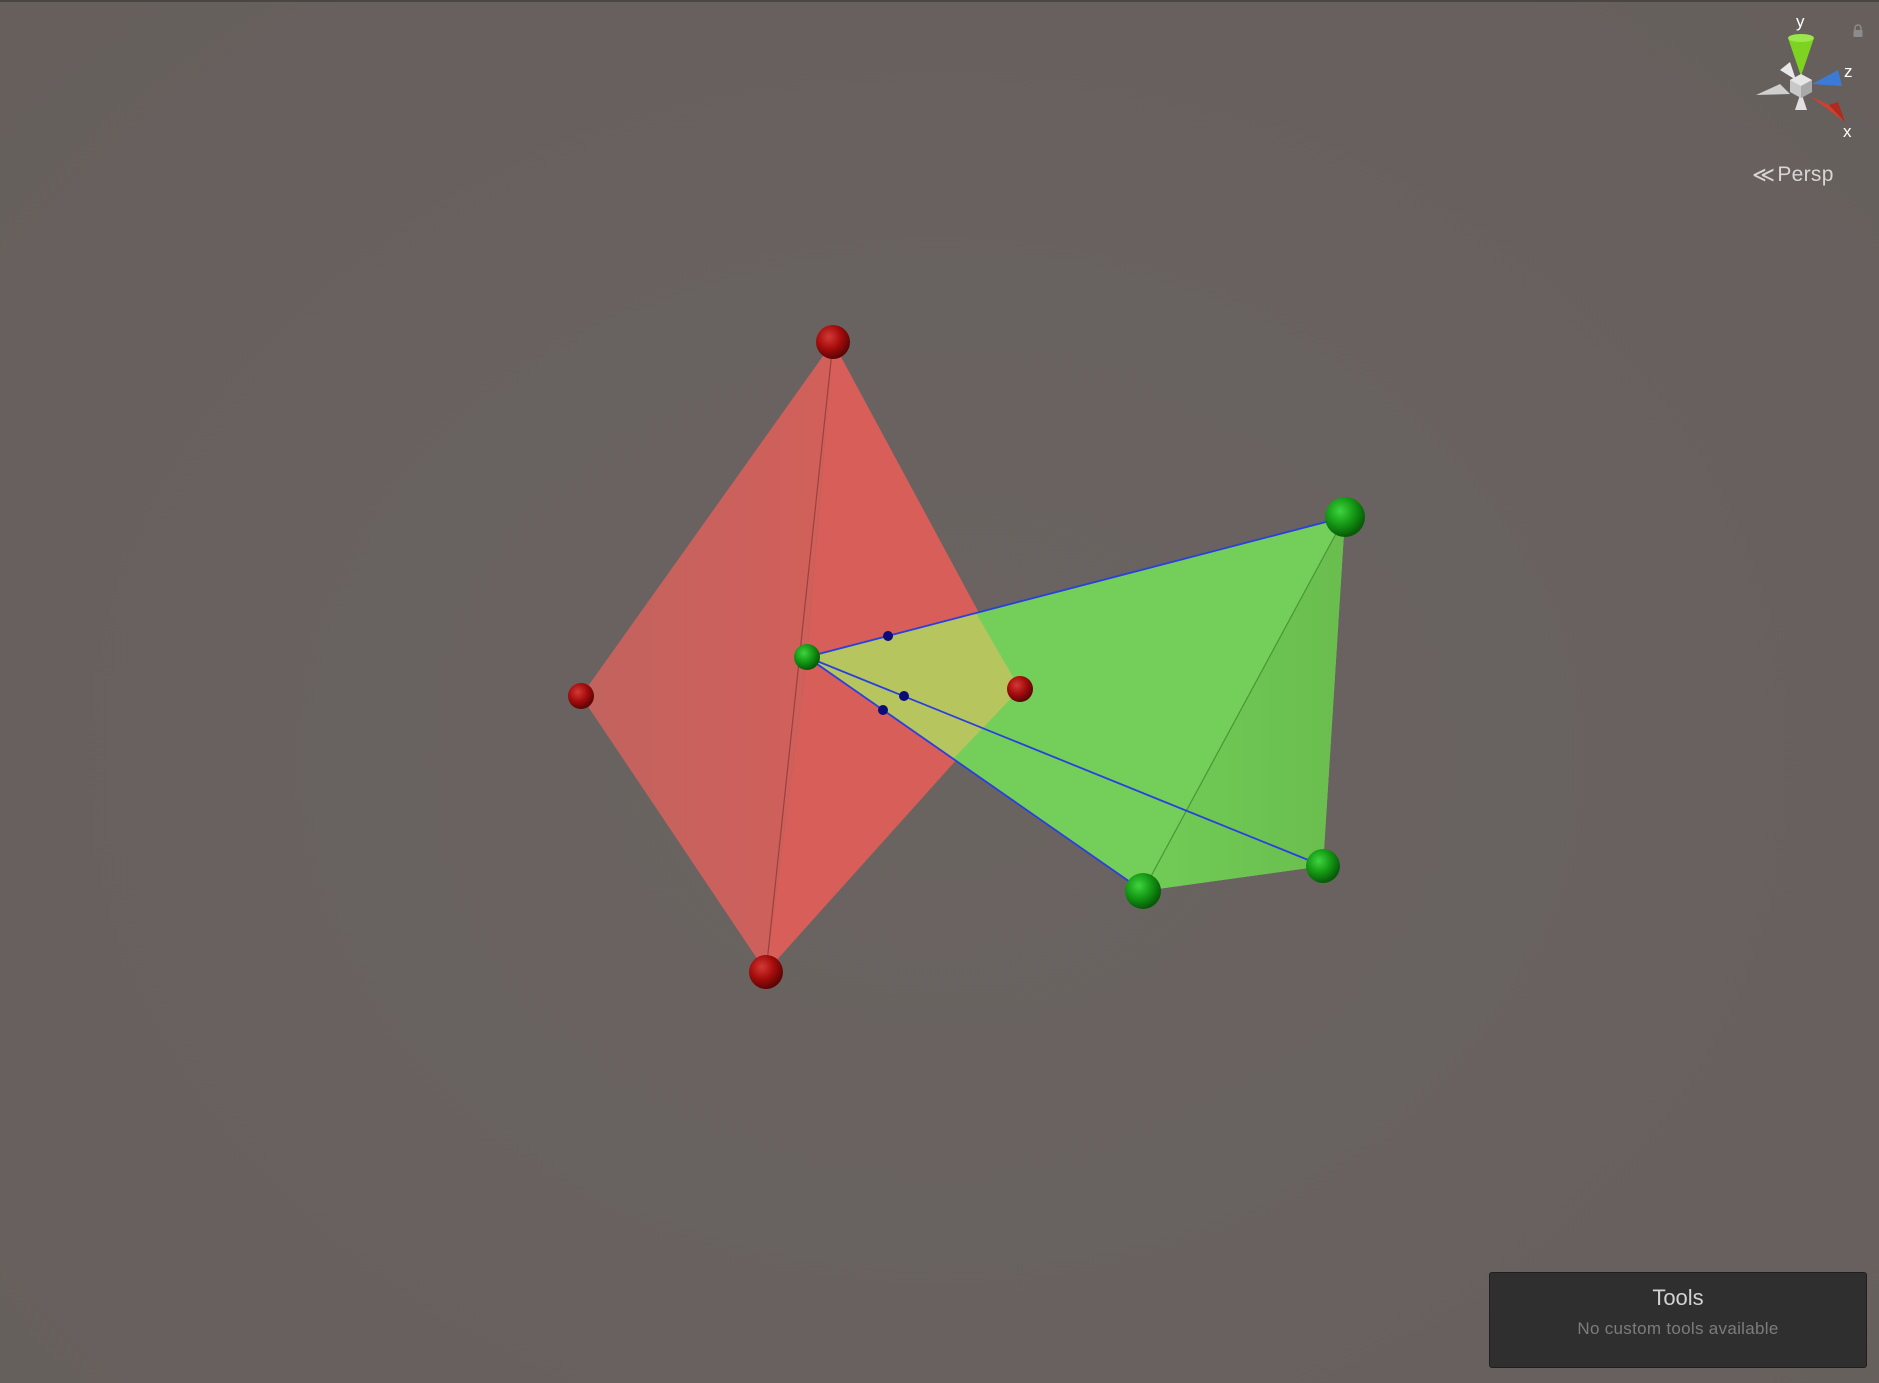 The image size is (1879, 1383). I want to click on tools-overlay: Tools No custom tools available, so click(1678, 1320).